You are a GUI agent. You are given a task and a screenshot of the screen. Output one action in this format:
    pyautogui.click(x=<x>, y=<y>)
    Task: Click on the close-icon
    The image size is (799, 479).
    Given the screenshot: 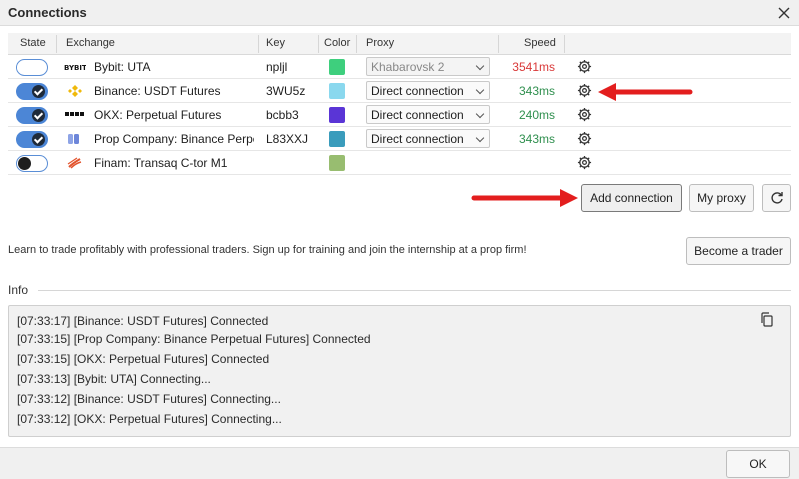 What is the action you would take?
    pyautogui.click(x=784, y=13)
    